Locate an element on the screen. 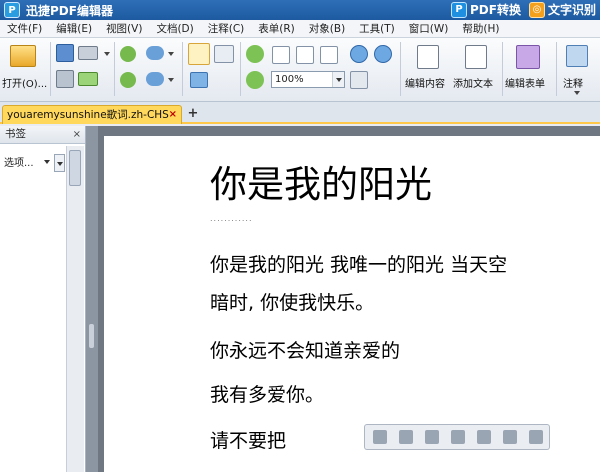  undo-icon is located at coordinates (155, 53).